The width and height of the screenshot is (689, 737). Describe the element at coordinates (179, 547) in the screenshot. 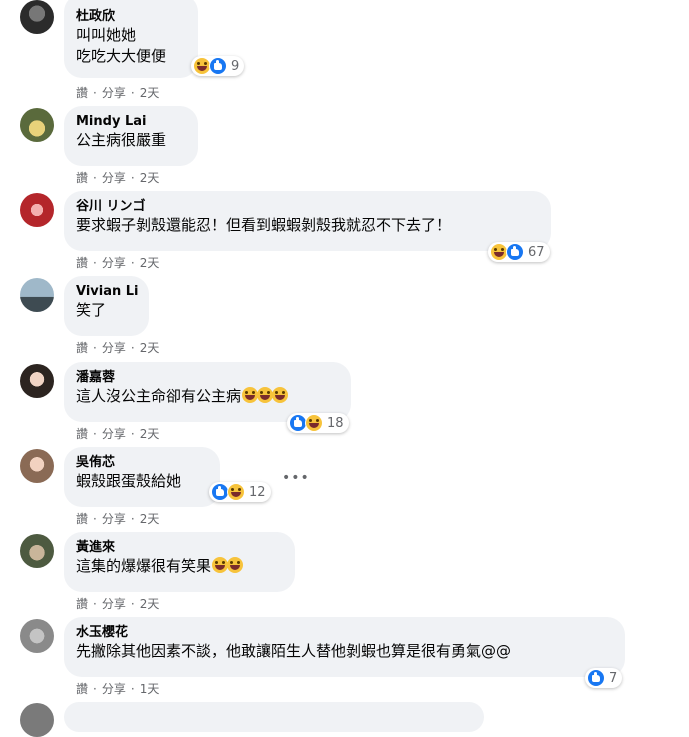

I see `comment-author: 黃進來` at that location.